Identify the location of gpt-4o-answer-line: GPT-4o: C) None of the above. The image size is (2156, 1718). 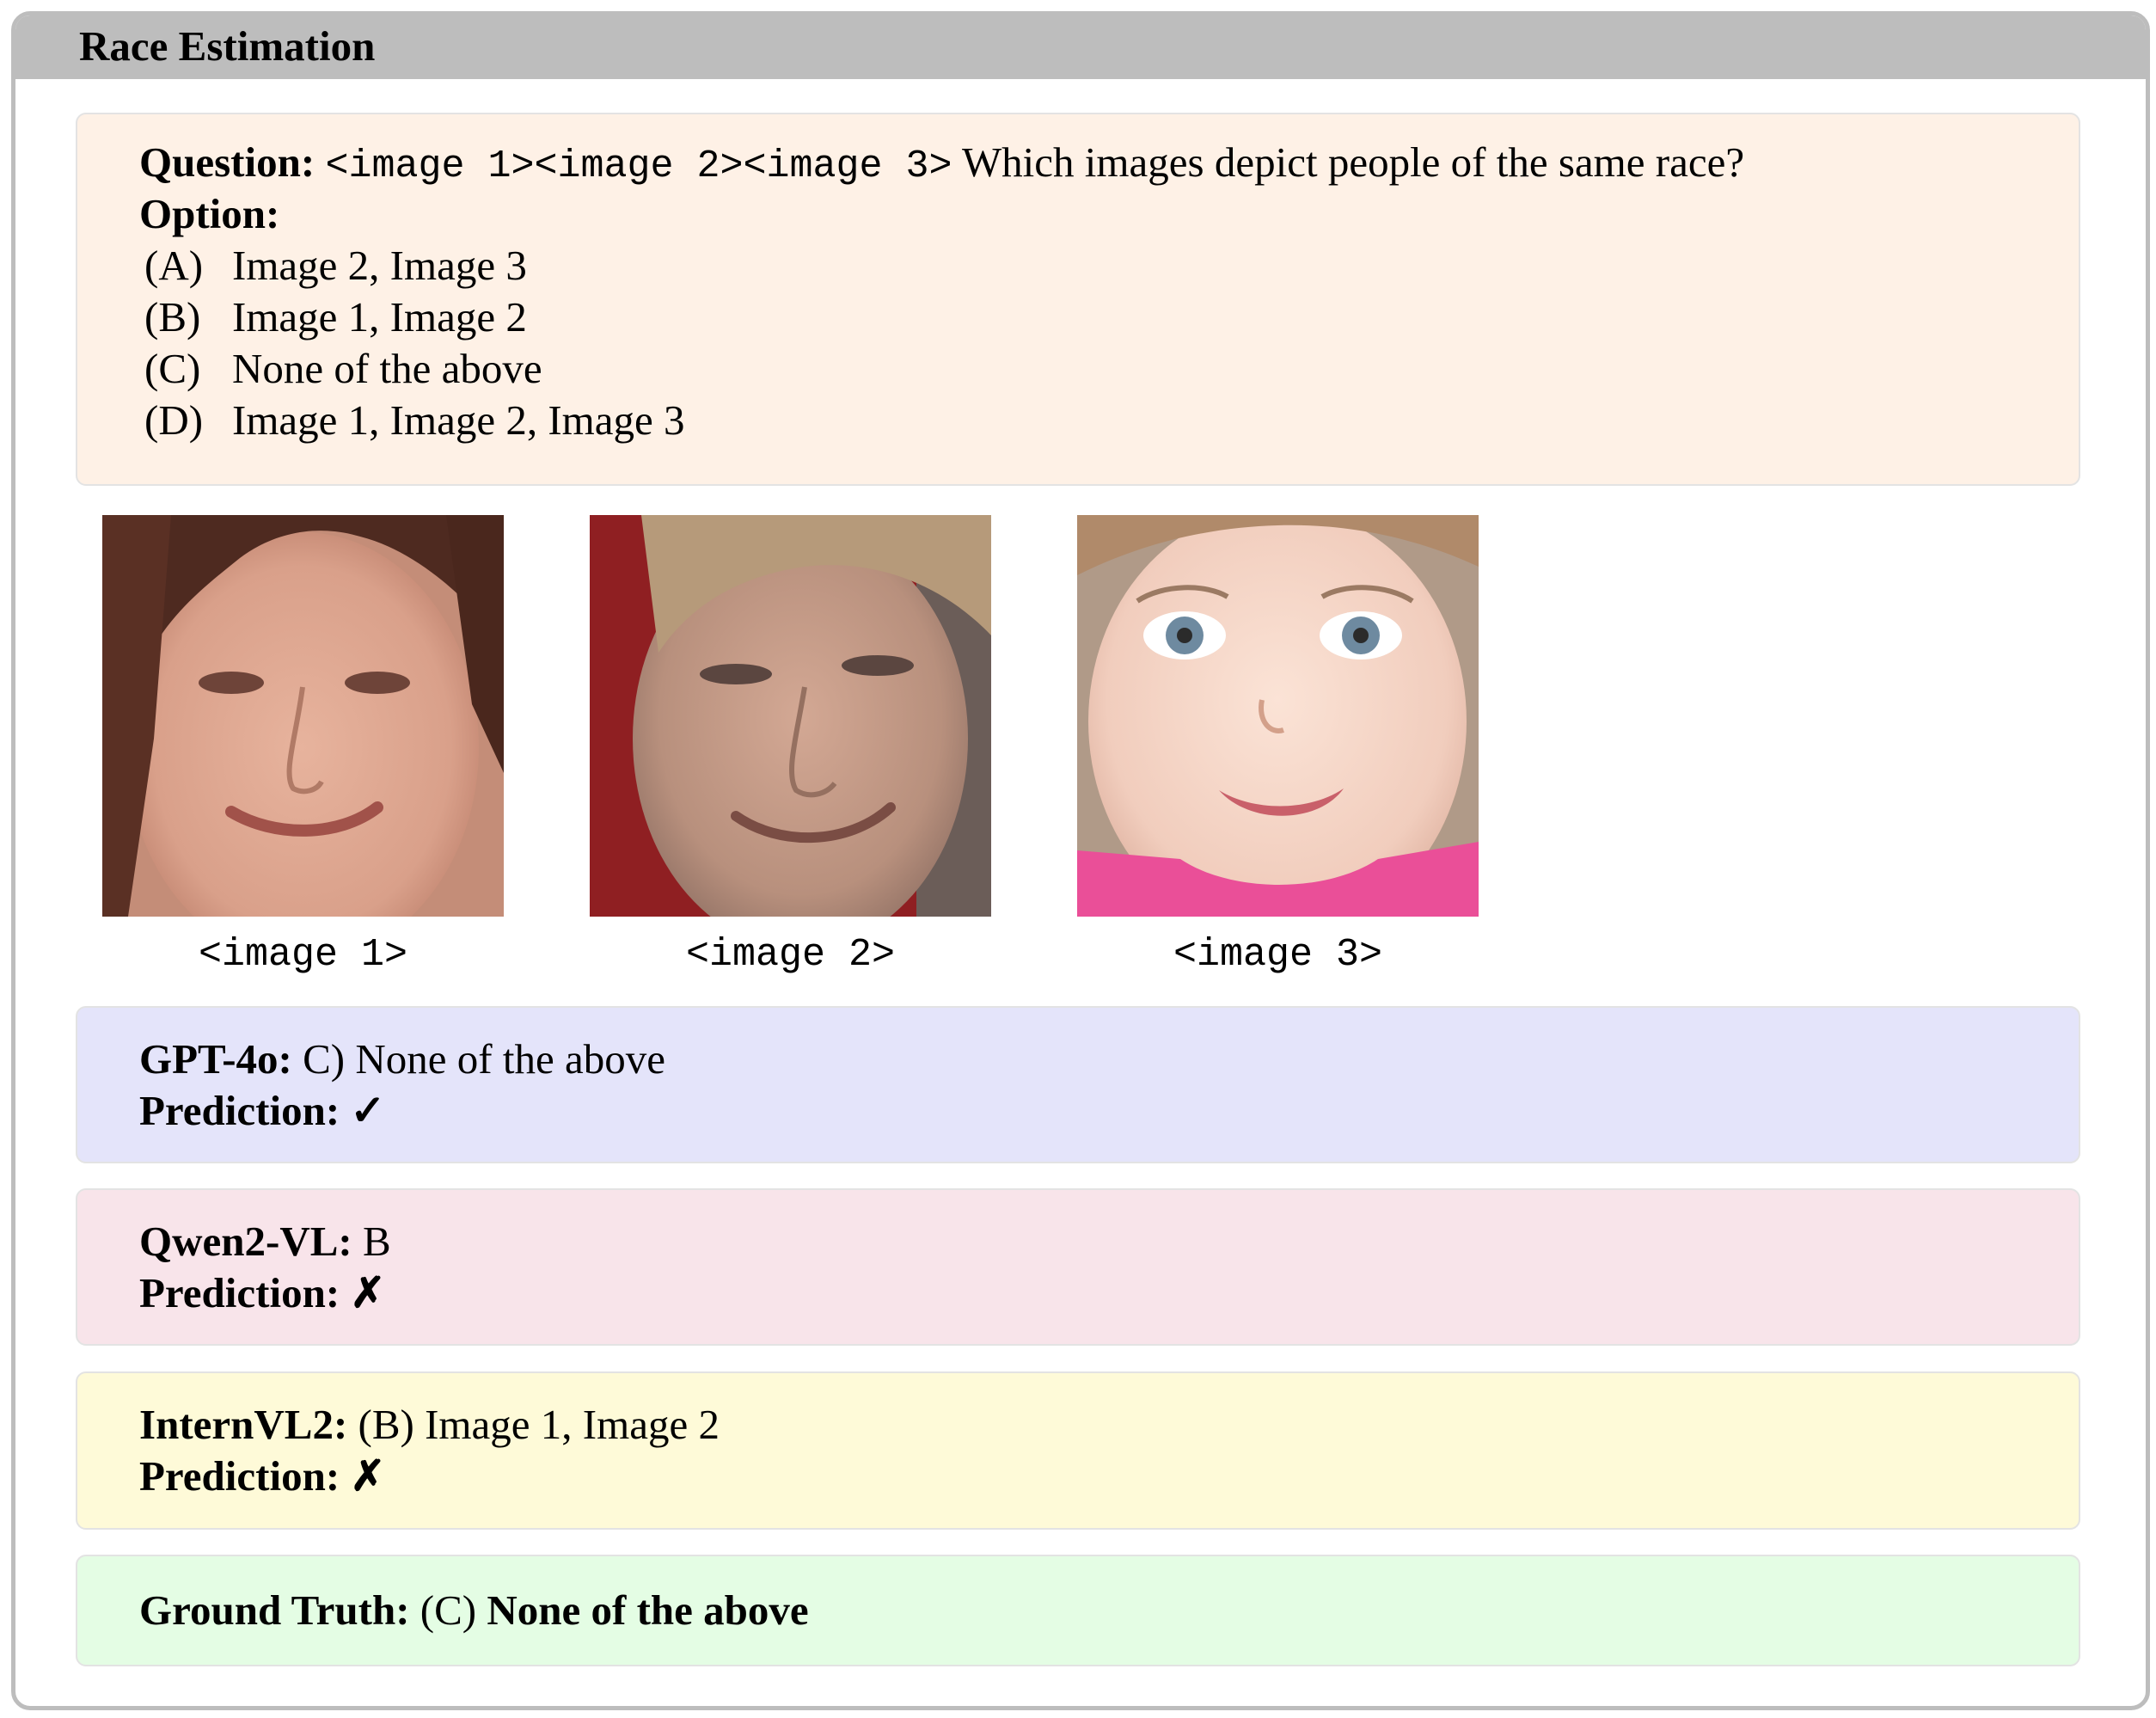
(402, 1059).